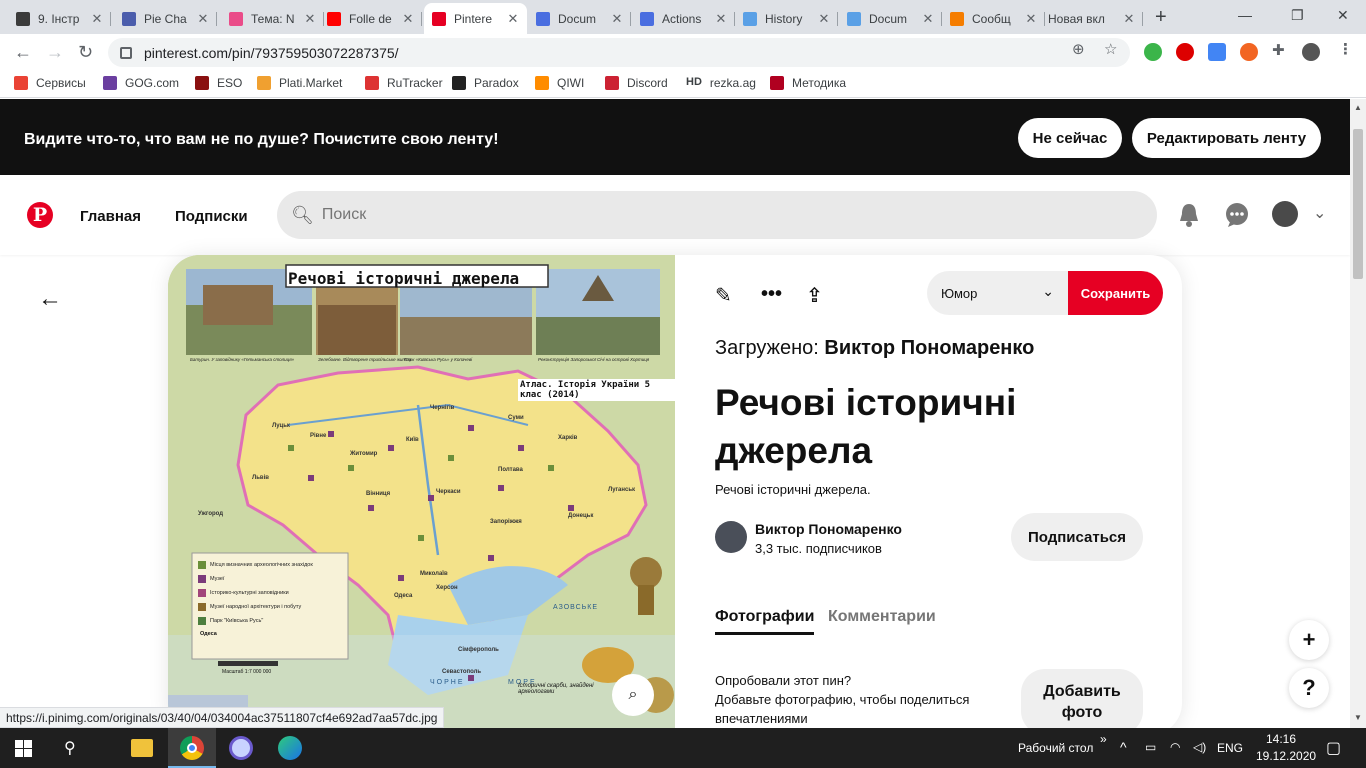 The height and width of the screenshot is (768, 1366). Describe the element at coordinates (141, 83) in the screenshot. I see `bookmark-item: GOG.com` at that location.